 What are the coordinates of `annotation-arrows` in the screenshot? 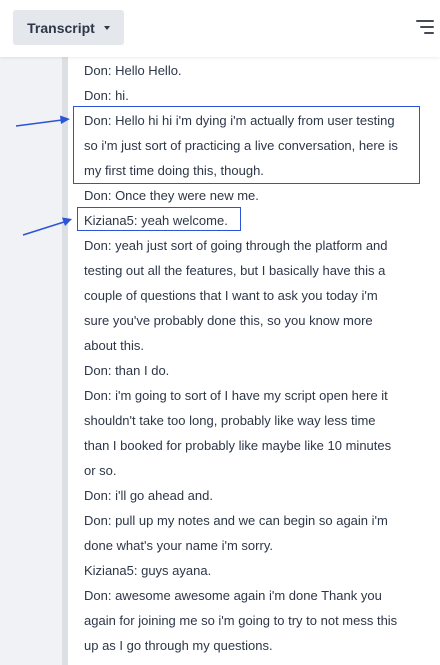 It's located at (43, 175).